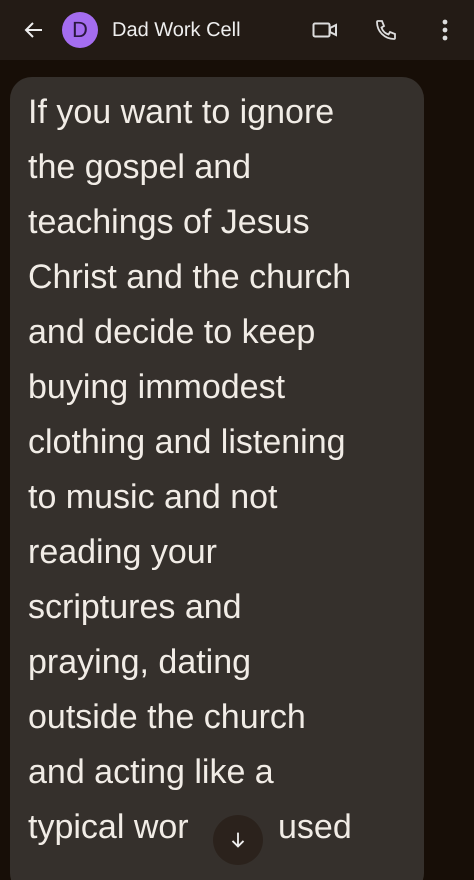 The width and height of the screenshot is (474, 880). Describe the element at coordinates (386, 30) in the screenshot. I see `phone-call-icon` at that location.